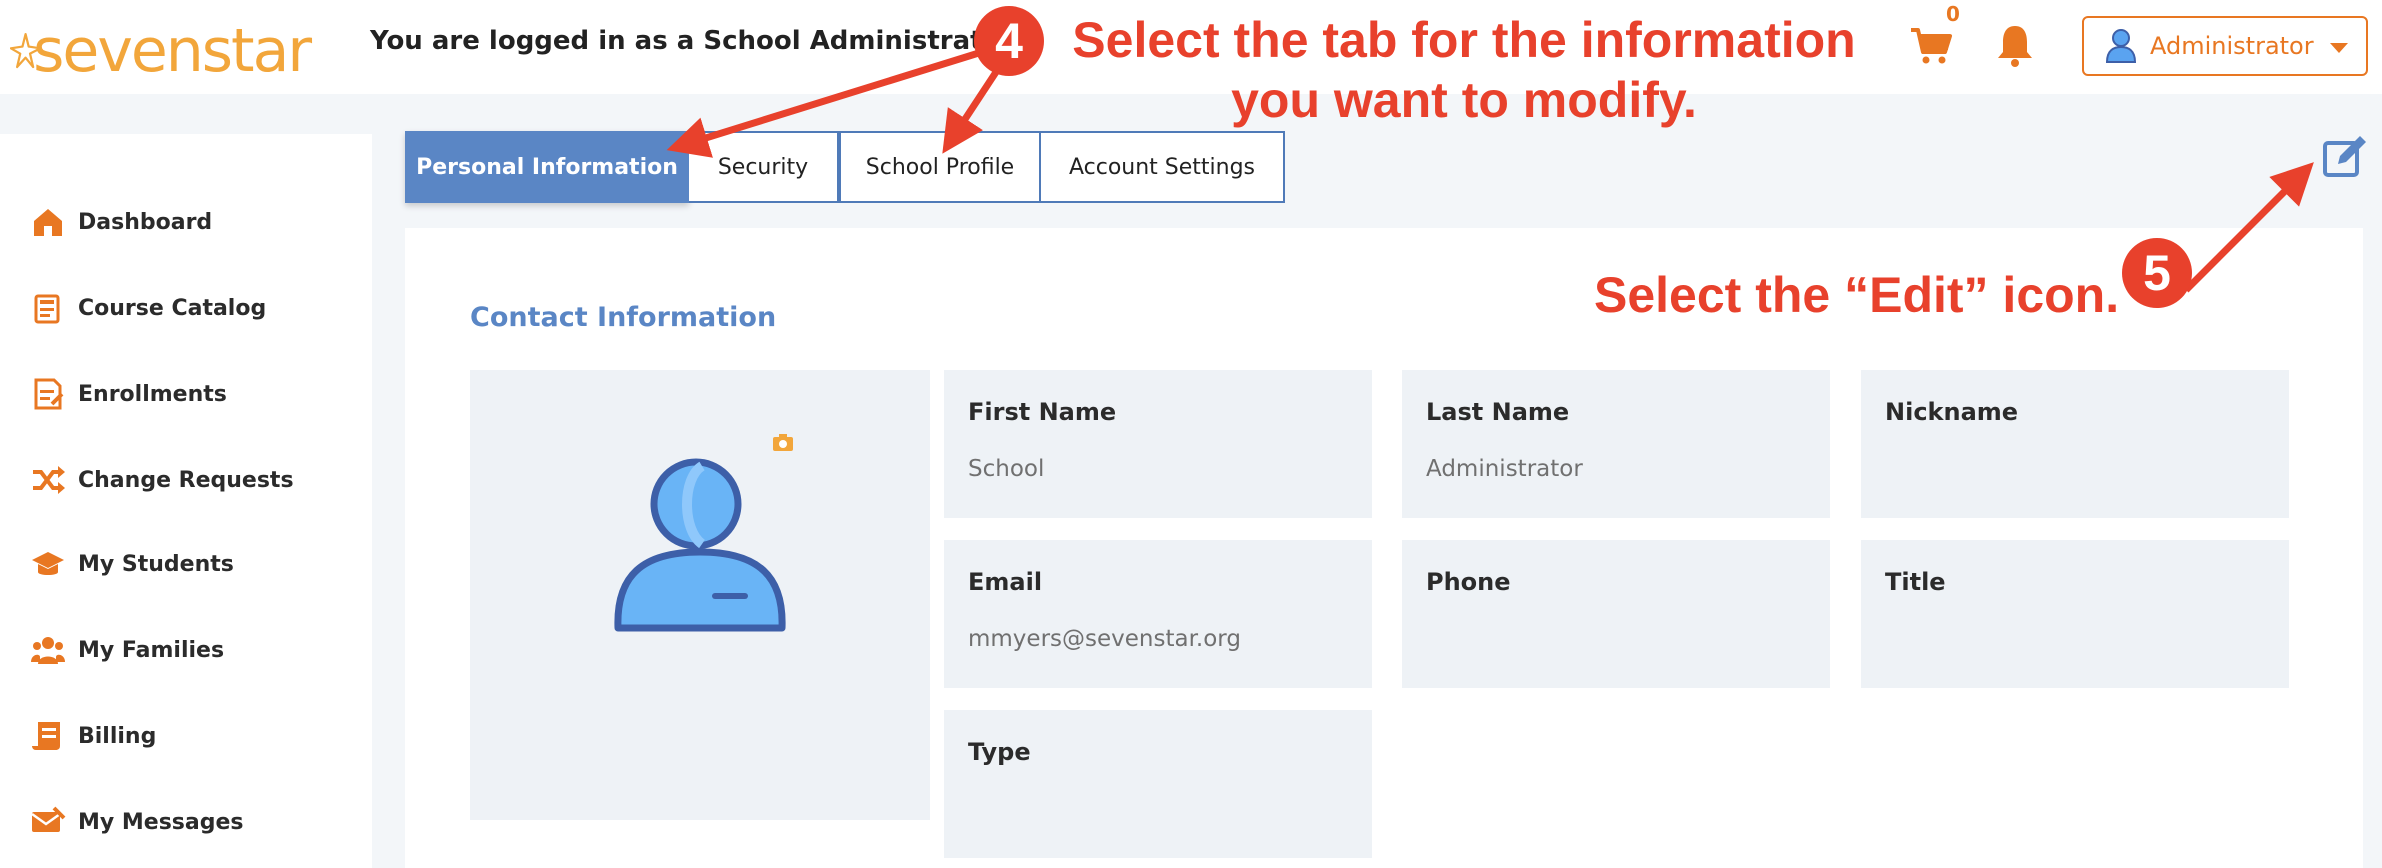  Describe the element at coordinates (1616, 614) in the screenshot. I see `phone-field: Phone` at that location.